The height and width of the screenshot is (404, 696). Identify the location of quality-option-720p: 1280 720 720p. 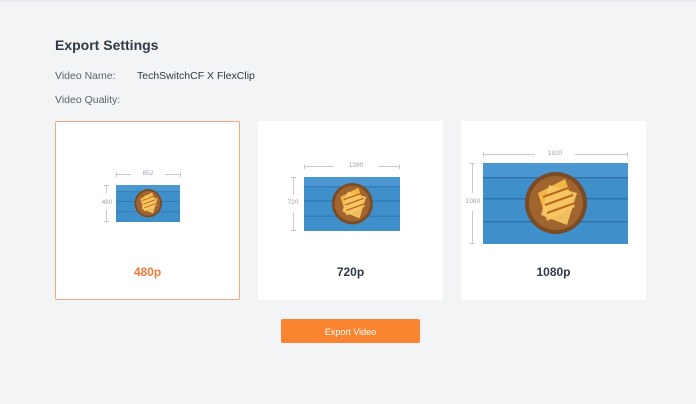
(350, 210).